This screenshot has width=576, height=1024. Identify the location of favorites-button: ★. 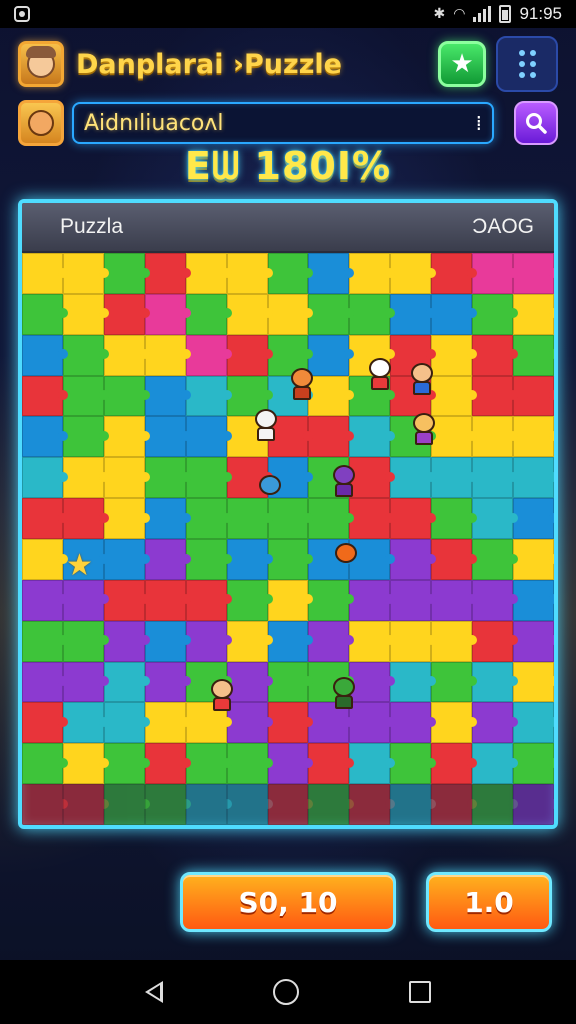
(462, 64).